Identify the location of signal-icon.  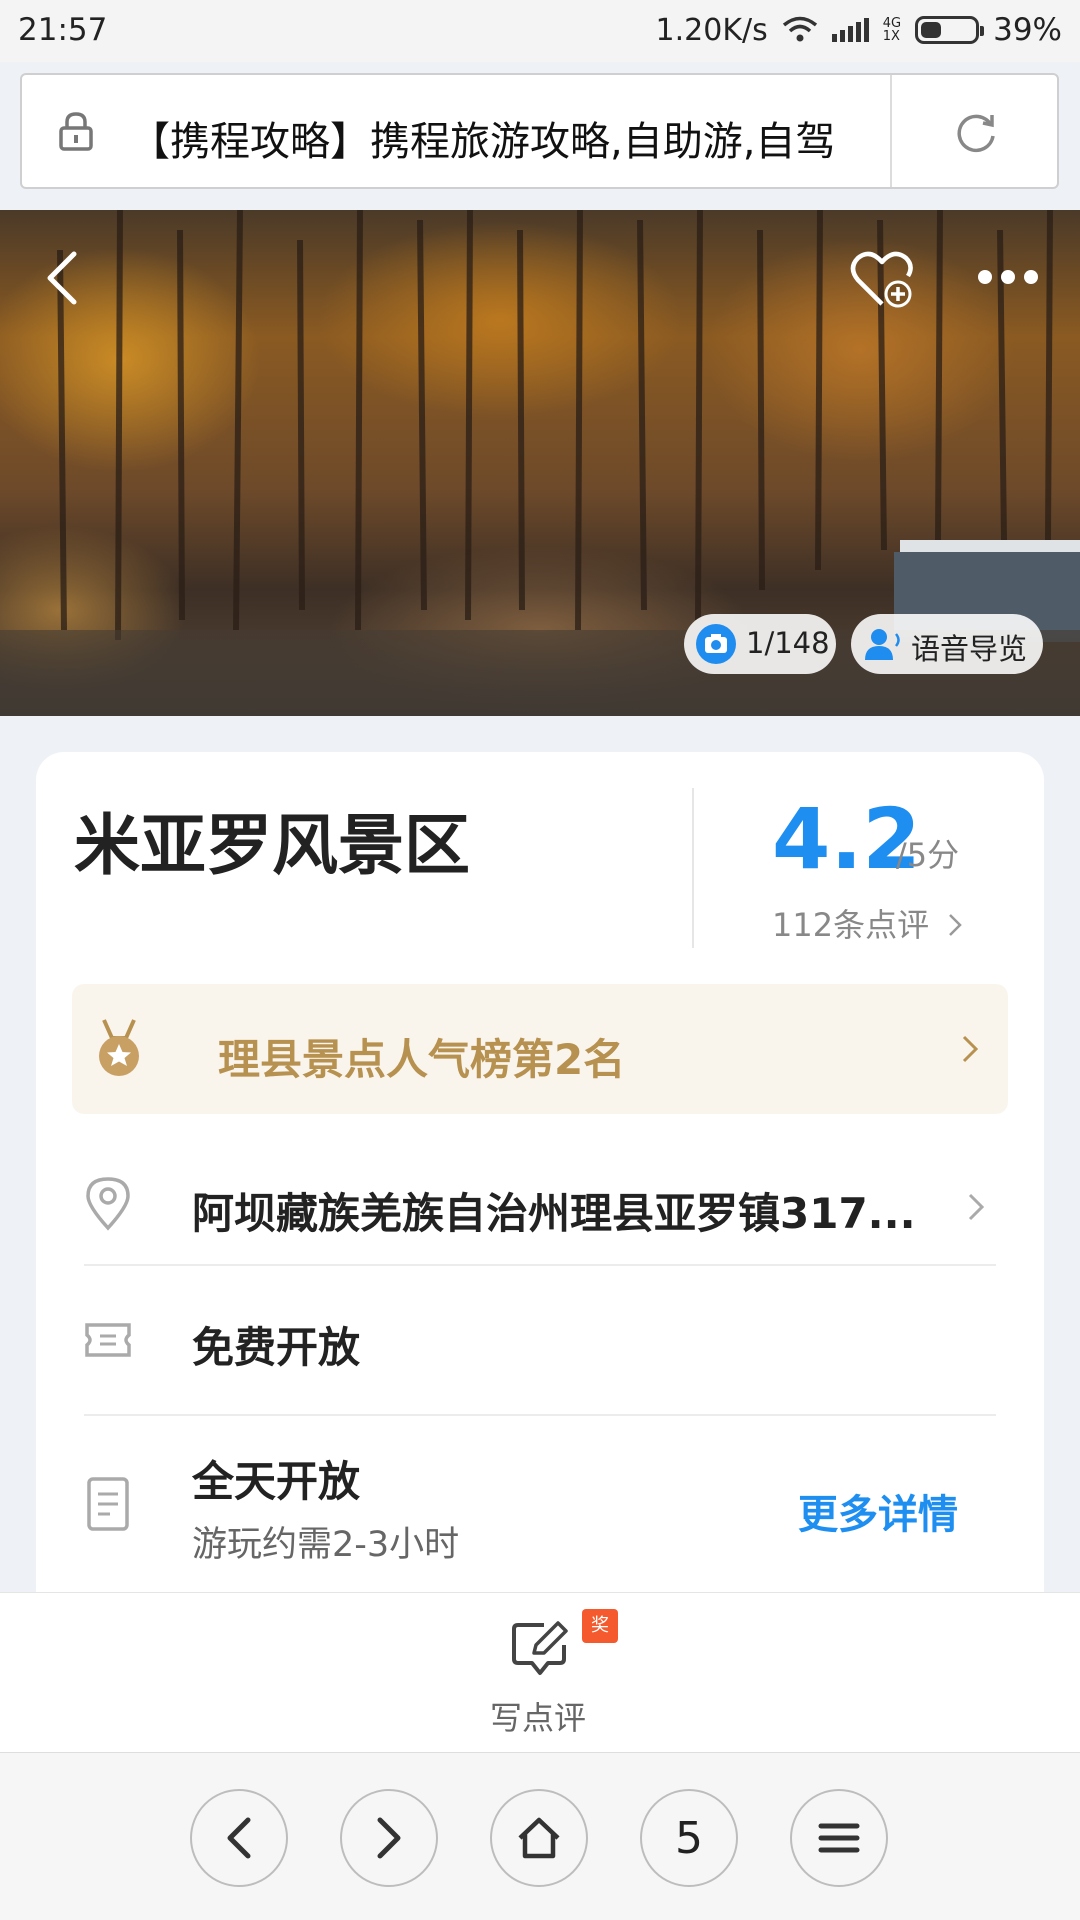
(850, 30).